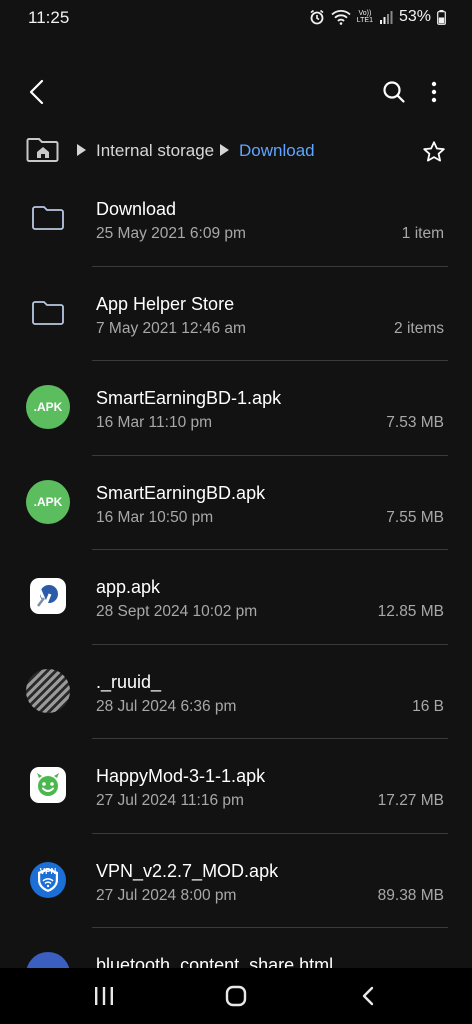  I want to click on file-date: 28 Jul 2024 6:36 pm, so click(166, 706).